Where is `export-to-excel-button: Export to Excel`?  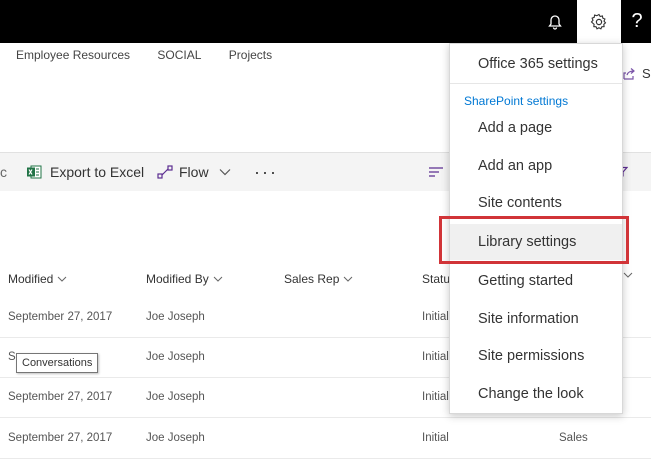 export-to-excel-button: Export to Excel is located at coordinates (85, 172).